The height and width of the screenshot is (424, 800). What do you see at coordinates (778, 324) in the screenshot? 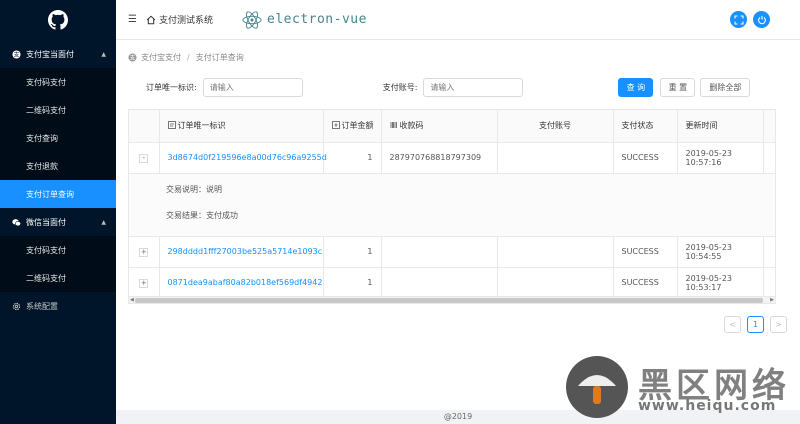
I see `next-page-button: >` at bounding box center [778, 324].